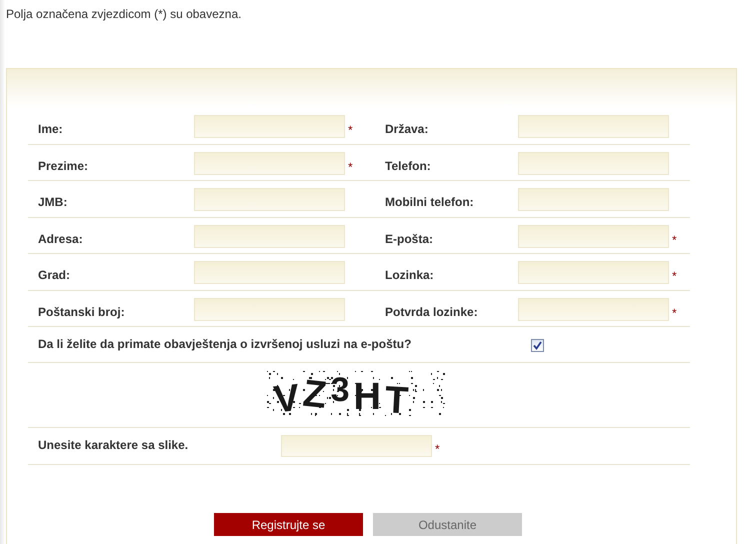 This screenshot has width=749, height=544. What do you see at coordinates (409, 239) in the screenshot?
I see `field-label: E-pošta:` at bounding box center [409, 239].